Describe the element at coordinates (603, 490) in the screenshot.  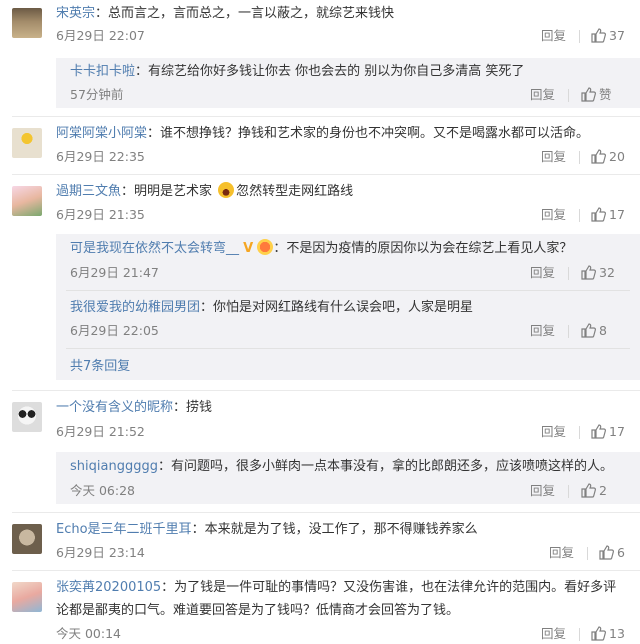
I see `like-count: 2` at that location.